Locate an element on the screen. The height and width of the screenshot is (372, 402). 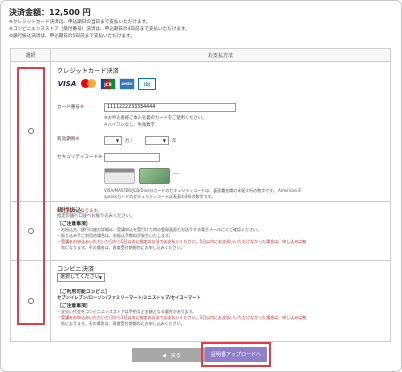
cvs-stores-heading: ［ご利用可能コンビニ］ is located at coordinates (83, 292).